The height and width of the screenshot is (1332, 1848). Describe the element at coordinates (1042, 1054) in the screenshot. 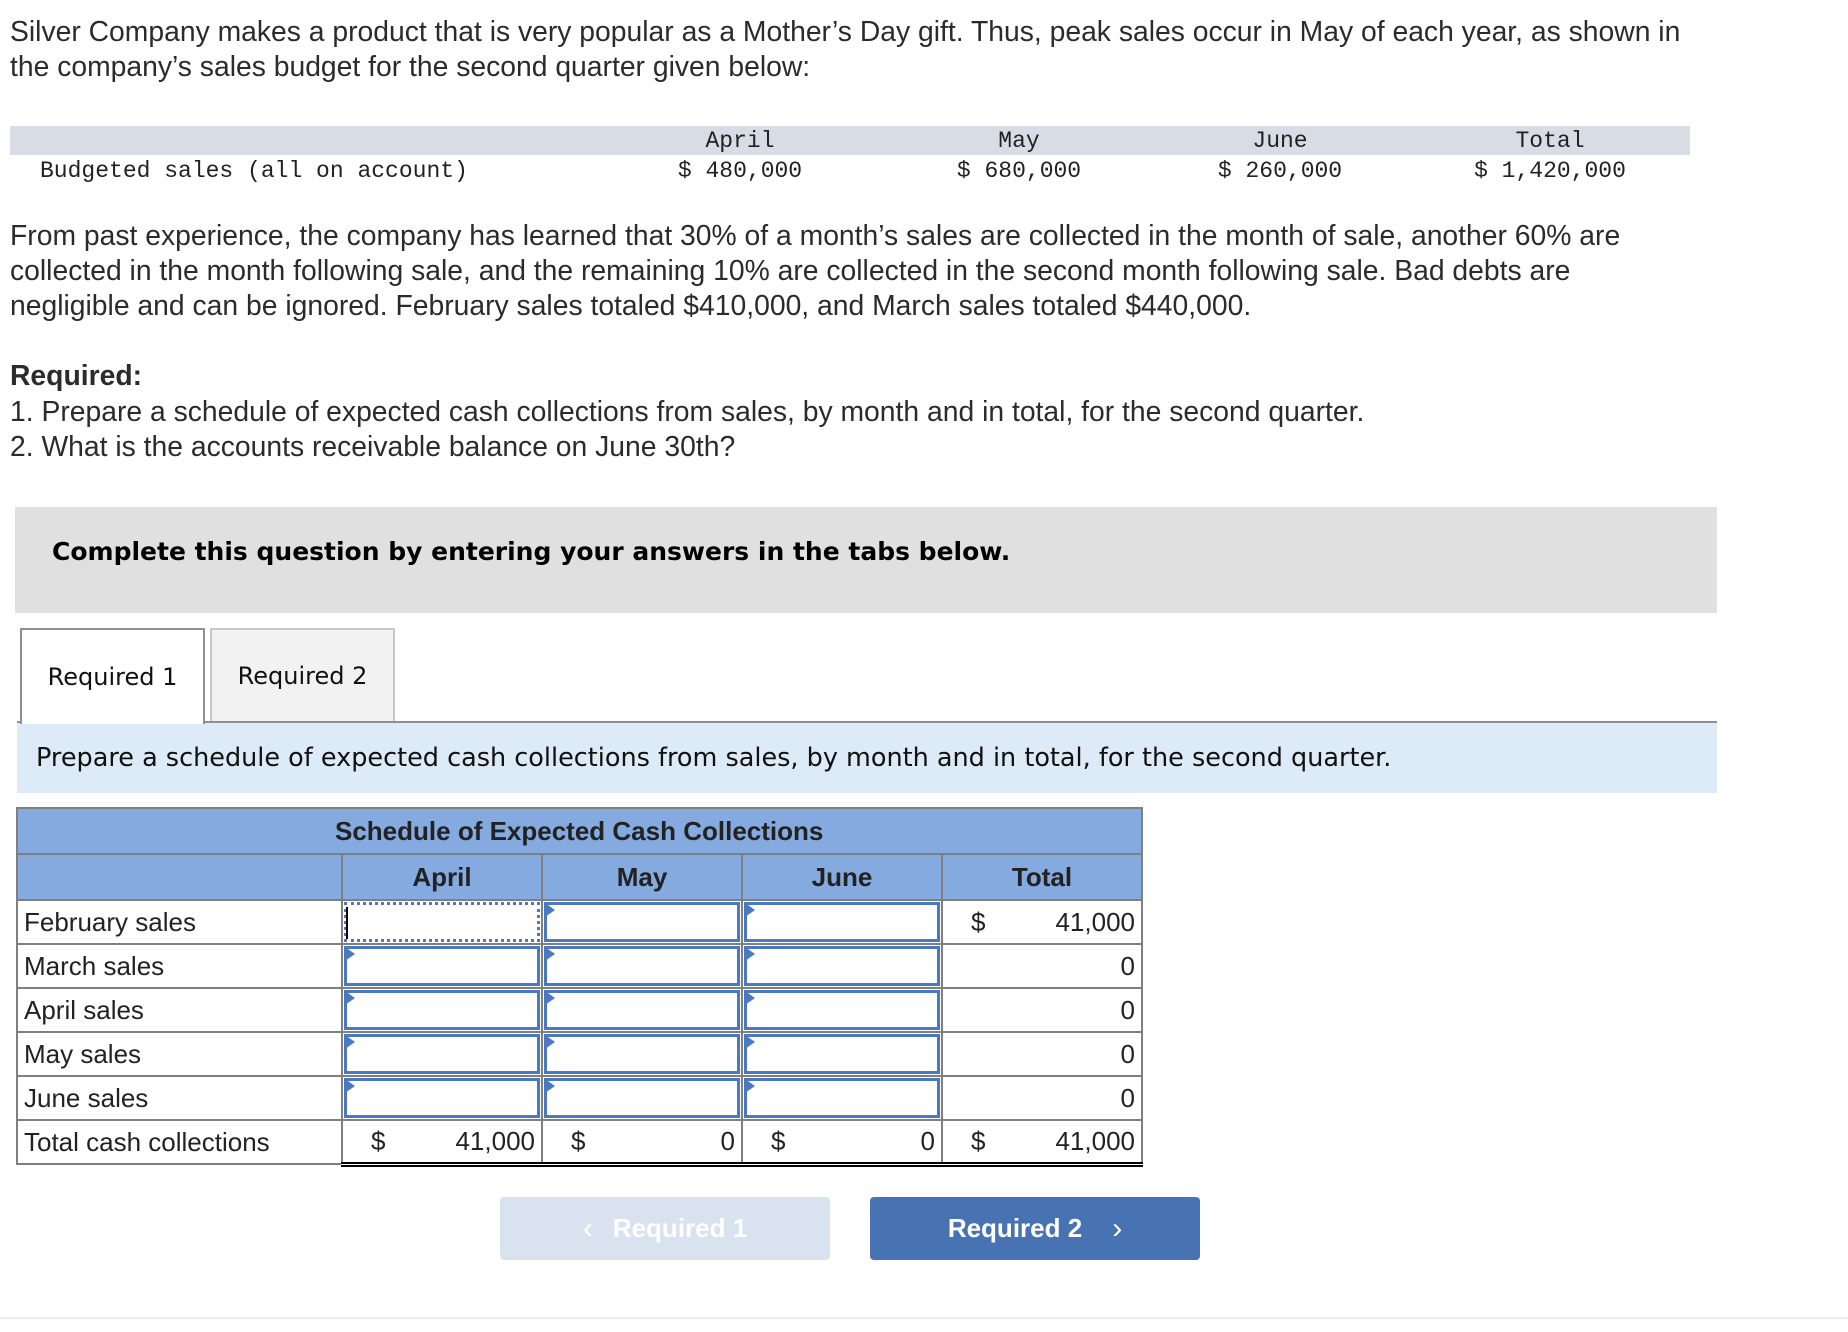

I see `may-total: 0` at that location.